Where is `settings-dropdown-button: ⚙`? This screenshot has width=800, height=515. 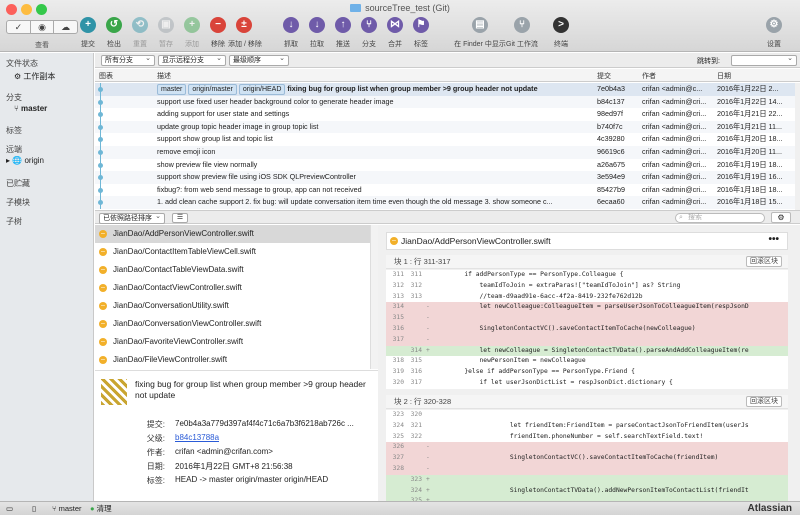 settings-dropdown-button: ⚙ is located at coordinates (781, 217).